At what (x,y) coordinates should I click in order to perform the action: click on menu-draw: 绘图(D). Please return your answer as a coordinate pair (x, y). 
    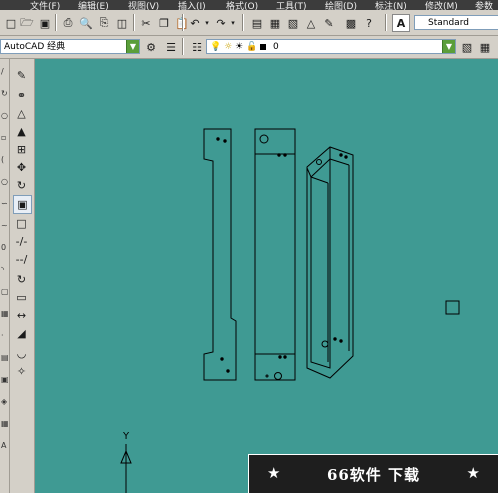
    Looking at the image, I should click on (341, 5).